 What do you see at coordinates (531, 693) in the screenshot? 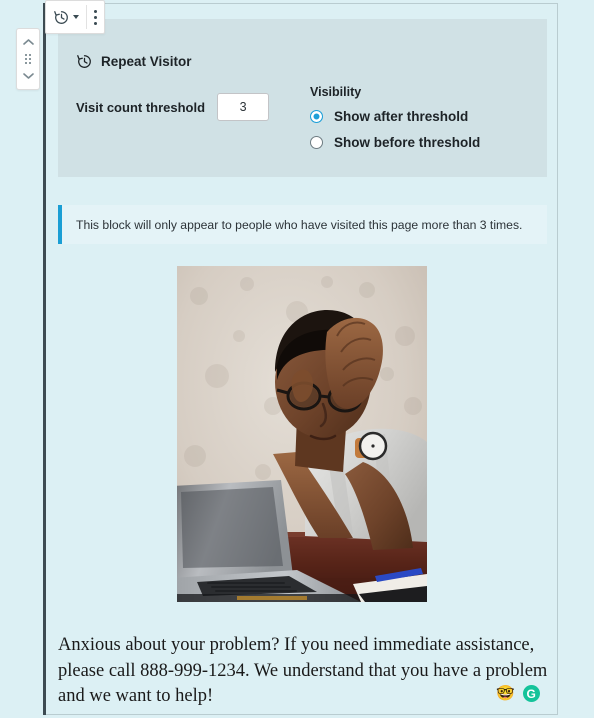
I see `grammarly-badge: G` at bounding box center [531, 693].